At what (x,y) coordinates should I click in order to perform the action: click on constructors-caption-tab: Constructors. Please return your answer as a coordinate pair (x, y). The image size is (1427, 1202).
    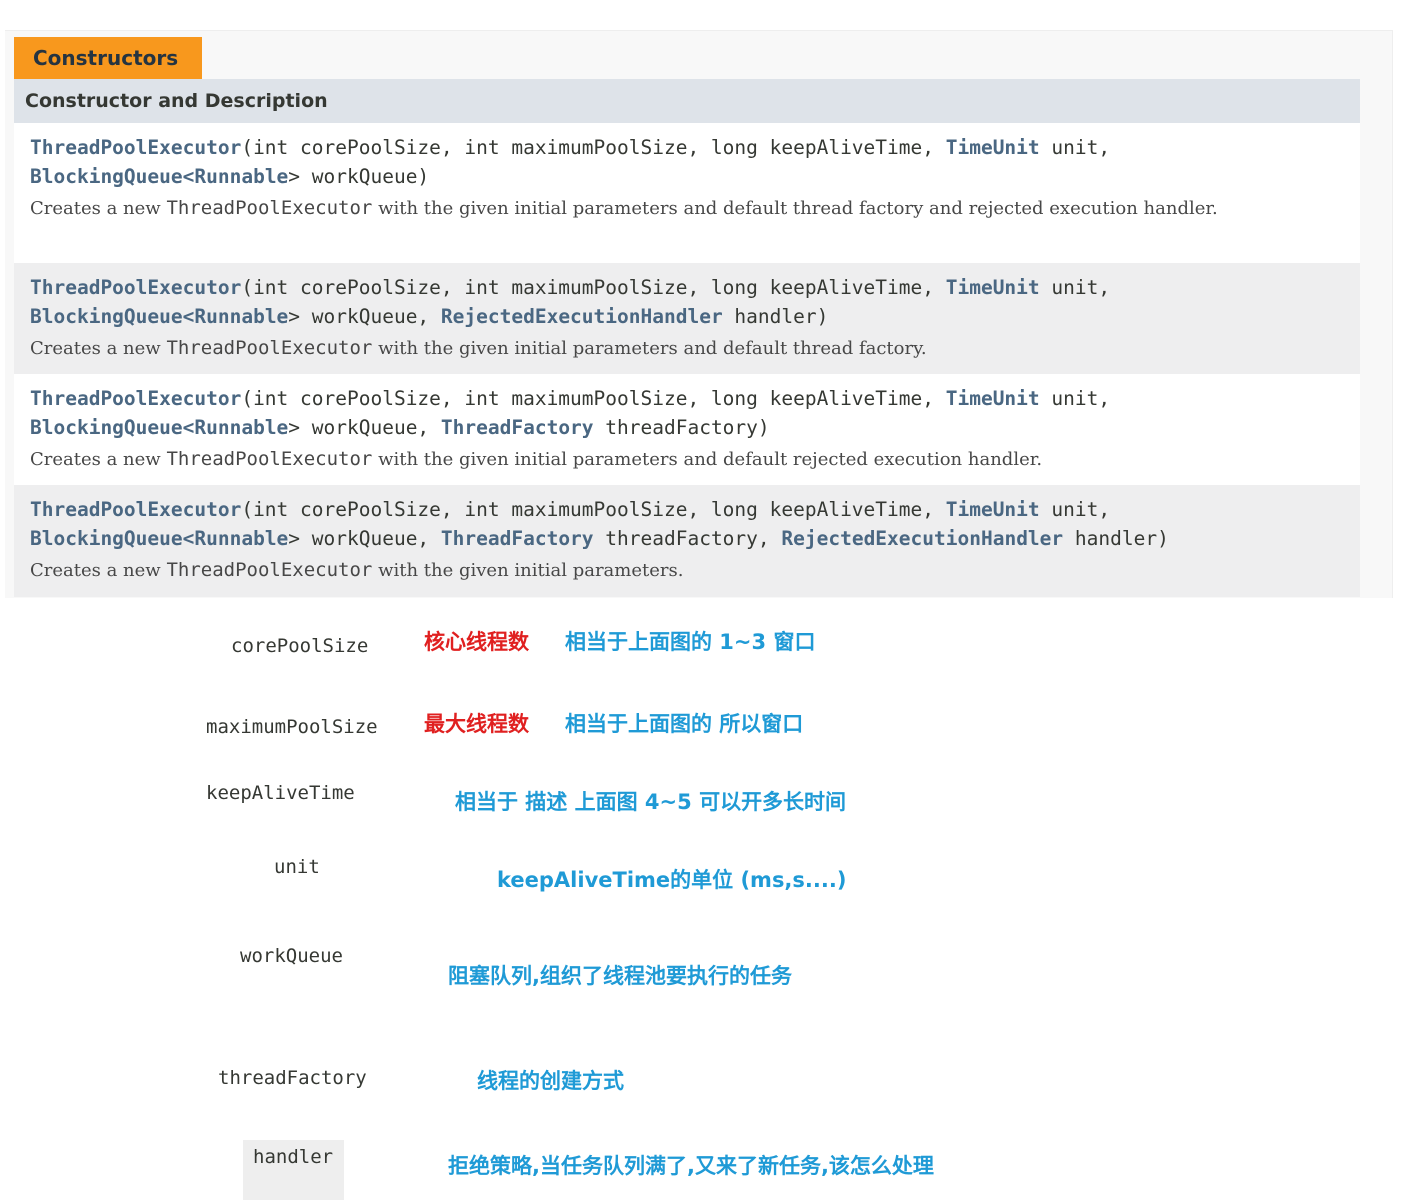
    Looking at the image, I should click on (108, 58).